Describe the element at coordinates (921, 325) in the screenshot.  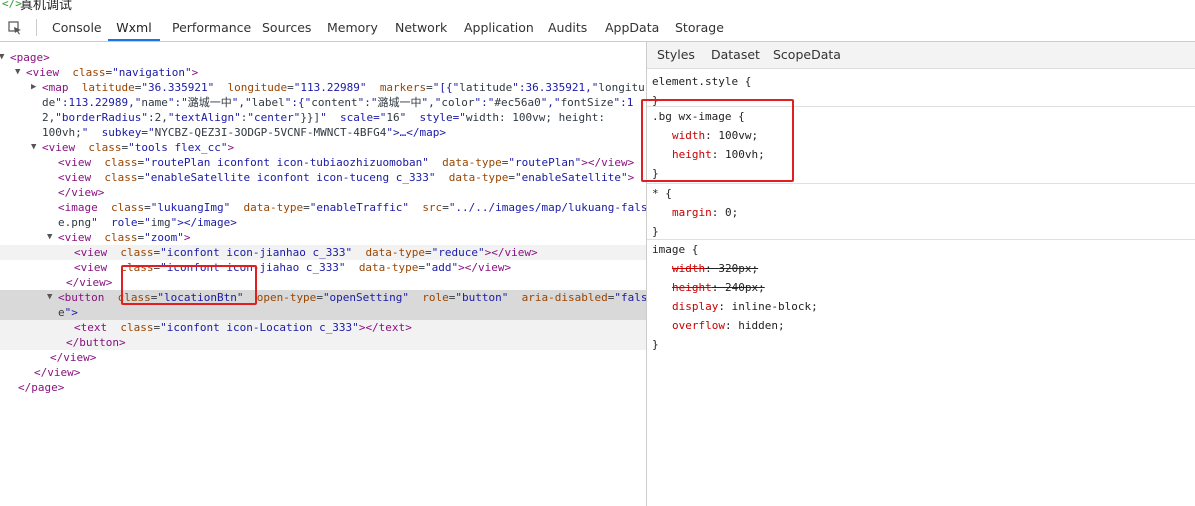
I see `css-property: overflow: hidden;` at that location.